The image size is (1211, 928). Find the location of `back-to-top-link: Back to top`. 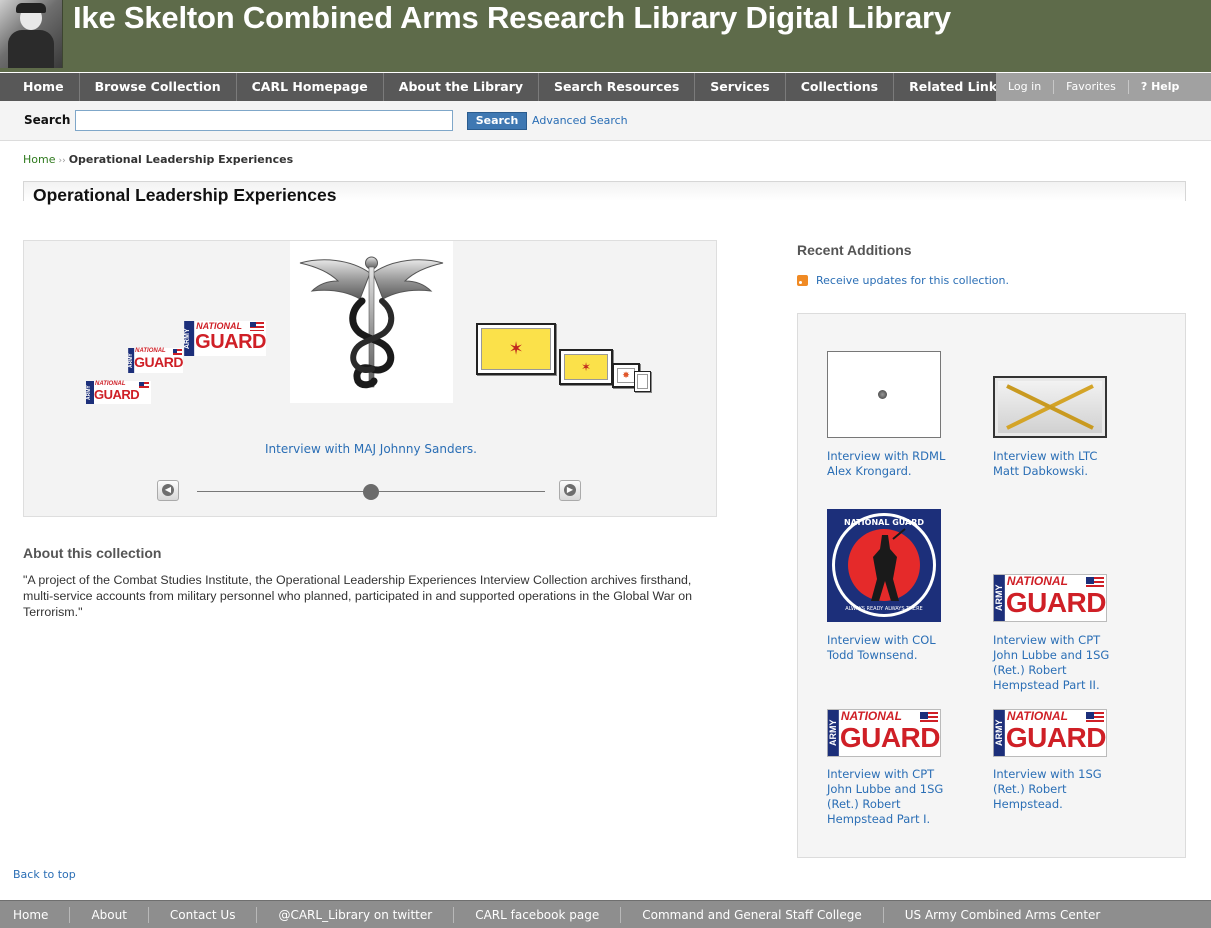

back-to-top-link: Back to top is located at coordinates (44, 874).